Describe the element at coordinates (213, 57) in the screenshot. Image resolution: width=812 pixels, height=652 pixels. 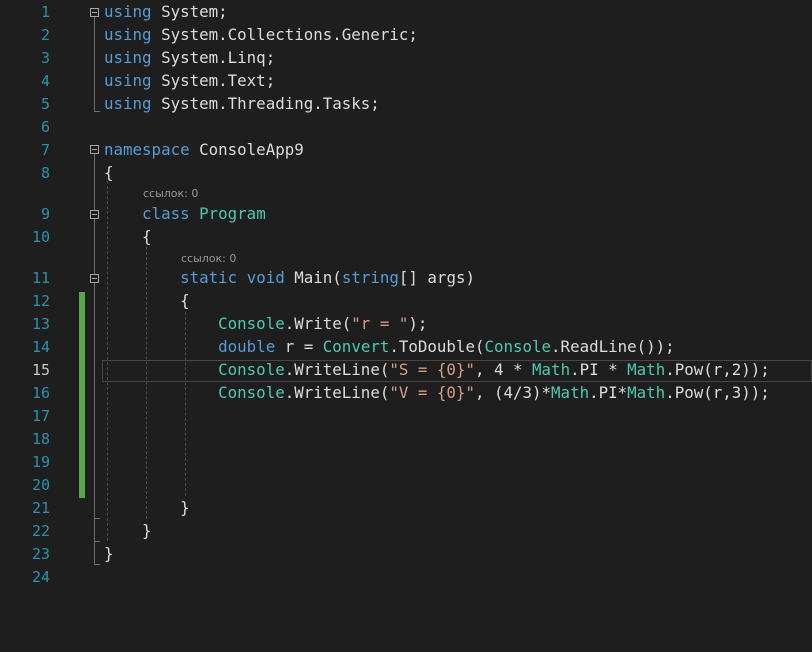
I see `code-token: System.Linq;` at that location.